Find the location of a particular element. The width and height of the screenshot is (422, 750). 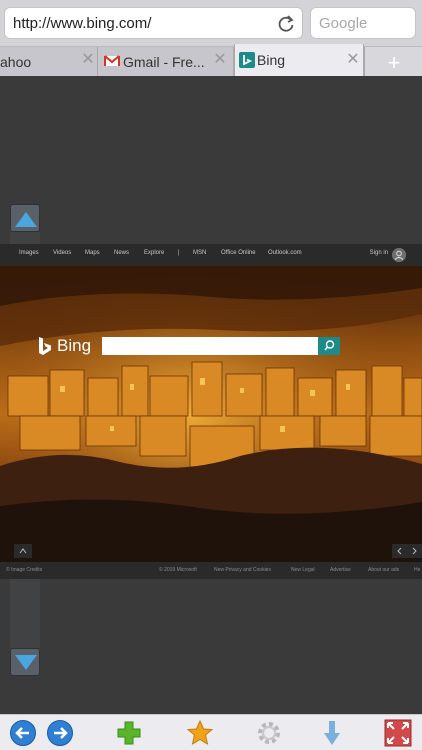

tab-bar: ahoo ✕ Gmail - Fre... ✕ Bing ✕ + is located at coordinates (211, 60).